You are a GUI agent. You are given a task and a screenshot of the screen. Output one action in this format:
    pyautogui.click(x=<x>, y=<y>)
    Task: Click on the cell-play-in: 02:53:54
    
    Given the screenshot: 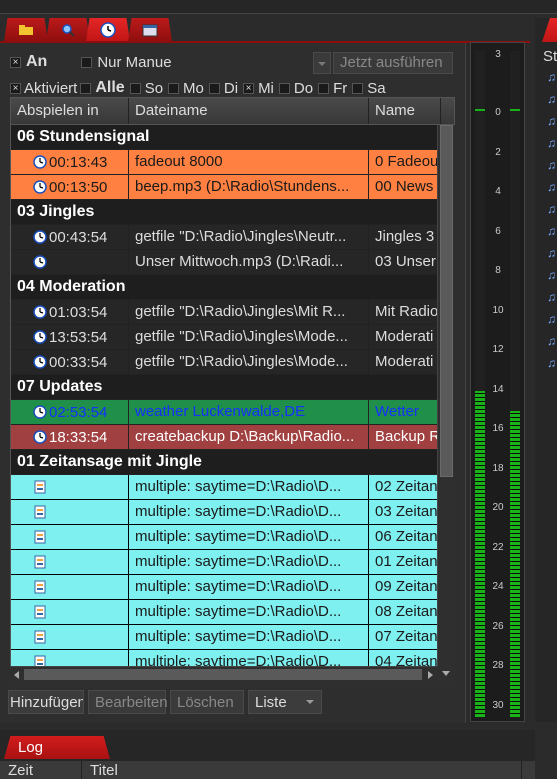 What is the action you would take?
    pyautogui.click(x=70, y=412)
    